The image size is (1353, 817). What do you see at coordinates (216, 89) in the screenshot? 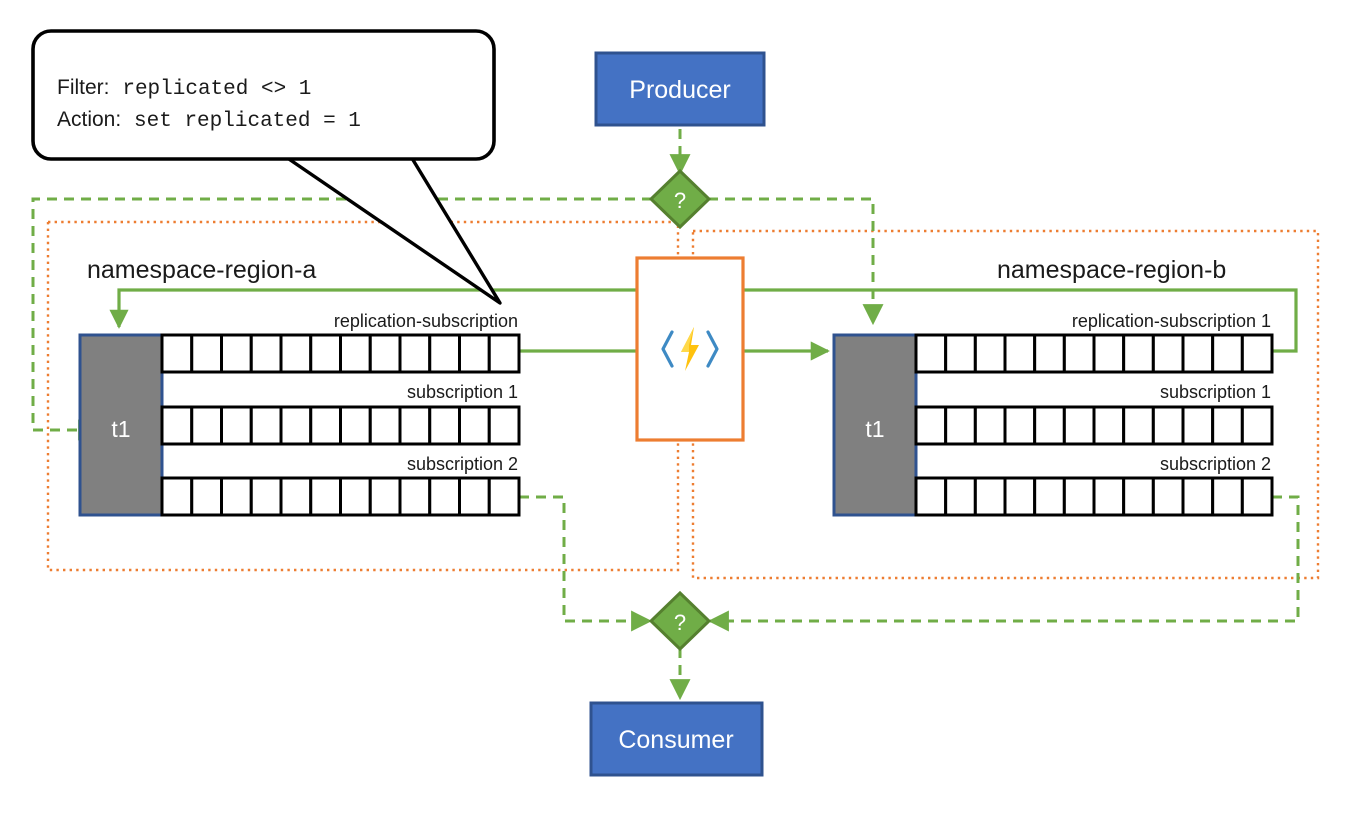
I see `callout-filter-value: replicated <> 1` at bounding box center [216, 89].